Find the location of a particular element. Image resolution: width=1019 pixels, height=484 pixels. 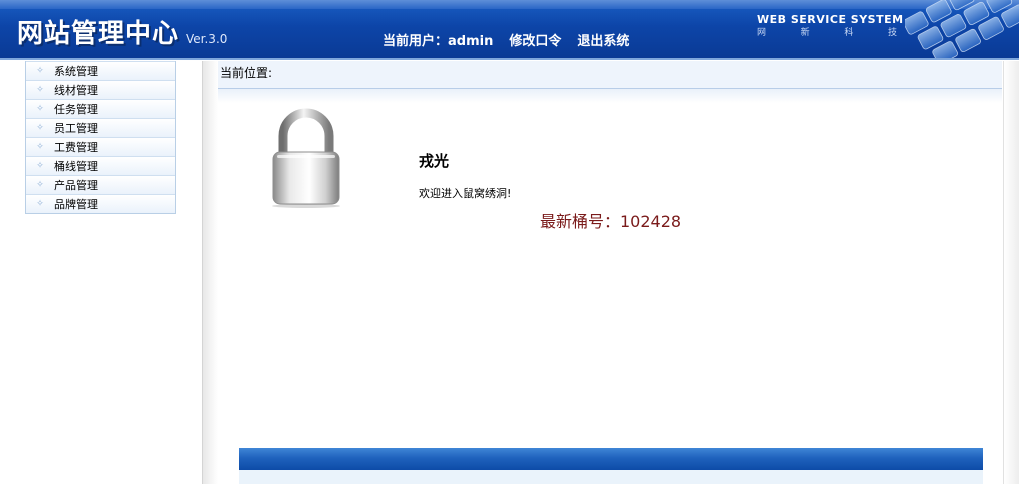

location-shadow is located at coordinates (610, 96).